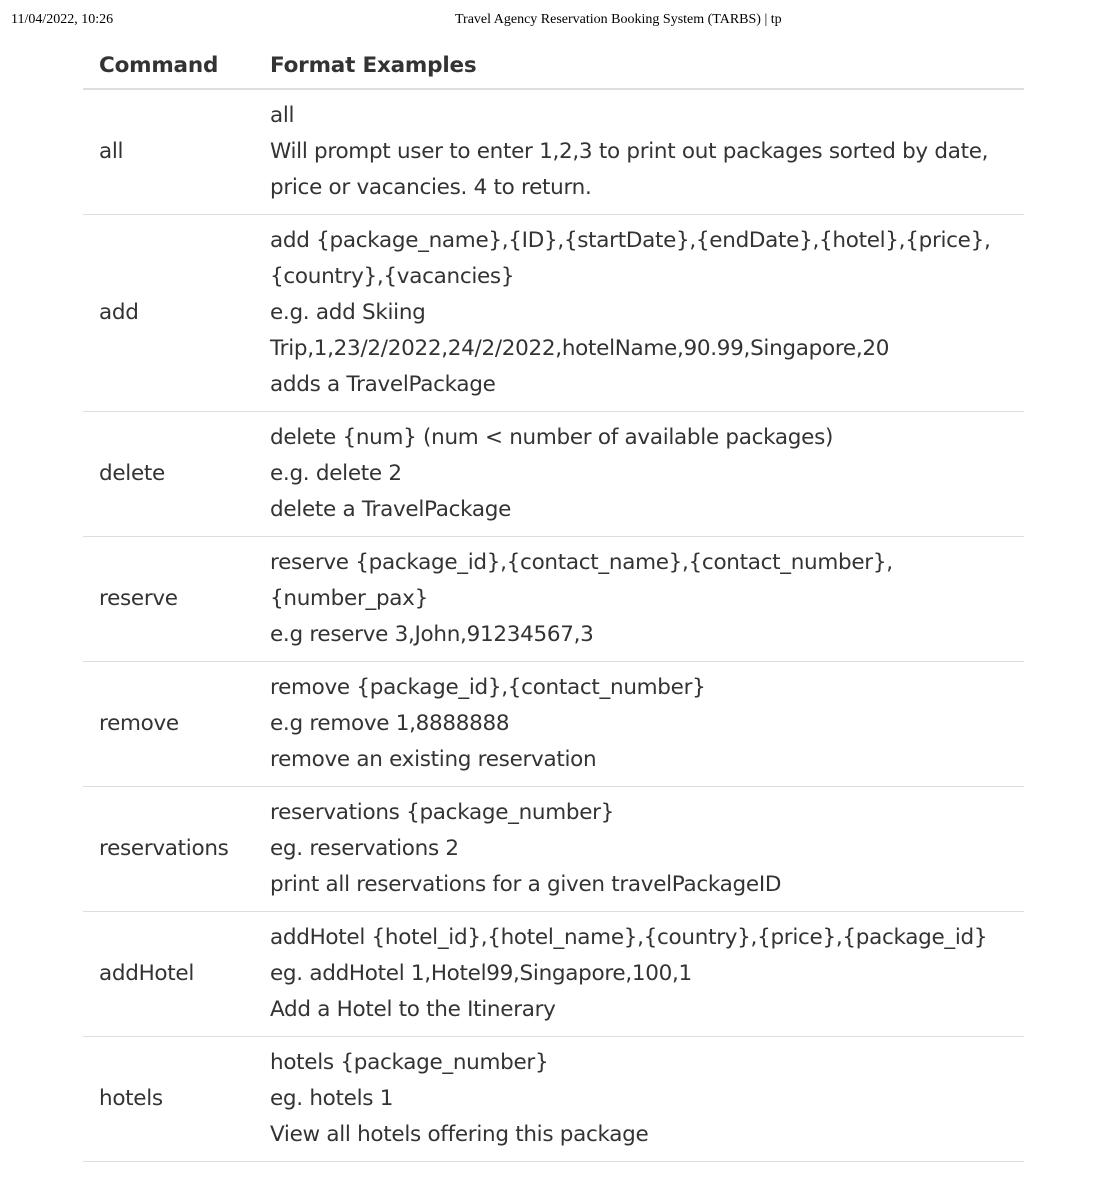 The width and height of the screenshot is (1106, 1192). What do you see at coordinates (432, 634) in the screenshot?
I see `format-example-line: e.g reserve 3,John,91234567,3` at bounding box center [432, 634].